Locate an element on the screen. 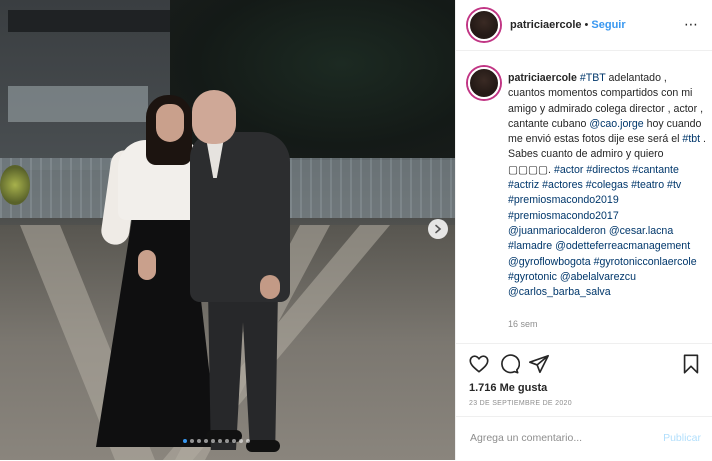 The height and width of the screenshot is (461, 712). mention-link: @gyroflowbogota is located at coordinates (549, 262).